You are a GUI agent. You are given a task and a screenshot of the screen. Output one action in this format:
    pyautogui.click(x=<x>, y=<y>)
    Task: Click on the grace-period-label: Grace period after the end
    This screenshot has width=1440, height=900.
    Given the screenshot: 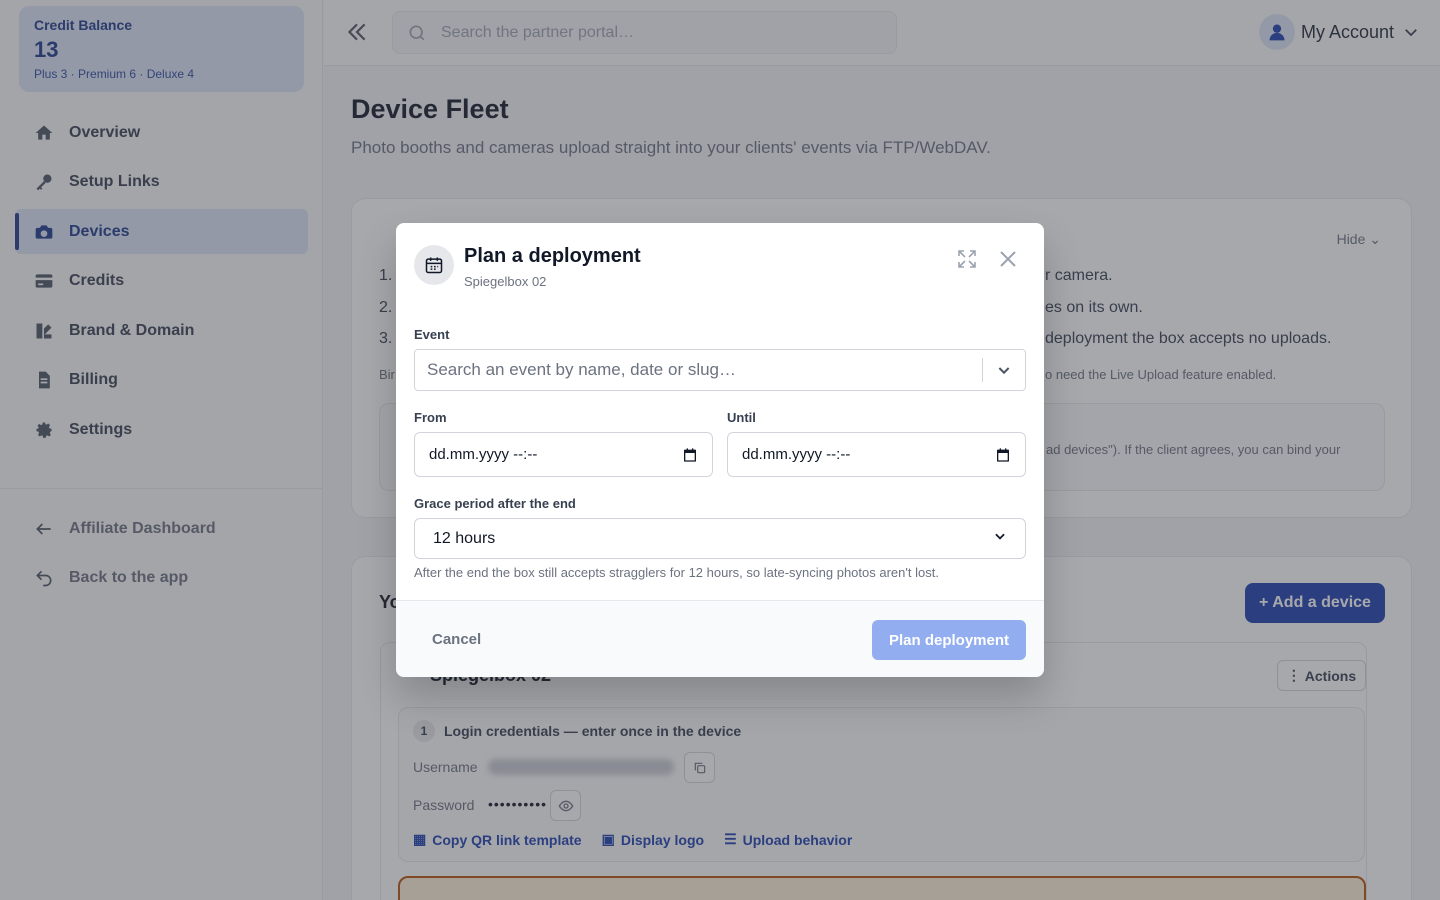 What is the action you would take?
    pyautogui.click(x=495, y=503)
    